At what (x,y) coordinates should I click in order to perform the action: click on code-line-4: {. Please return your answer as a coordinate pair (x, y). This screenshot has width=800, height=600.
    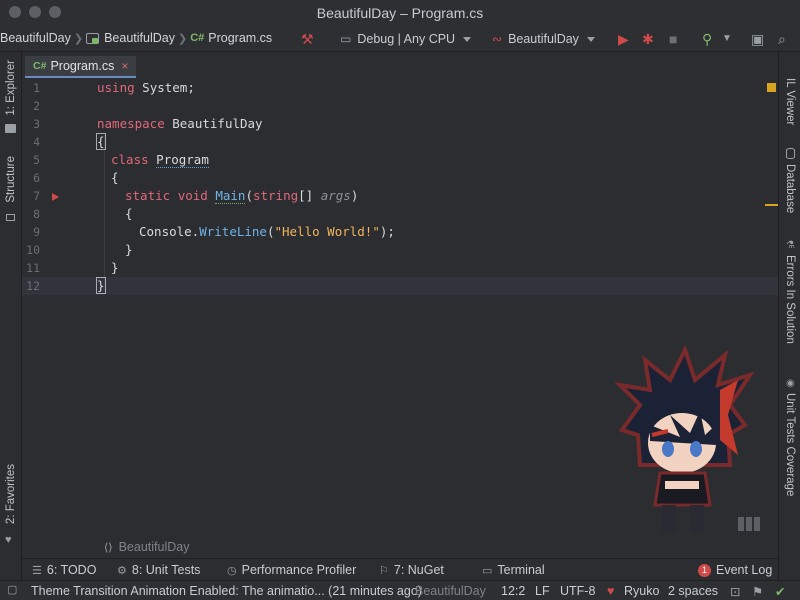
    Looking at the image, I should click on (101, 142).